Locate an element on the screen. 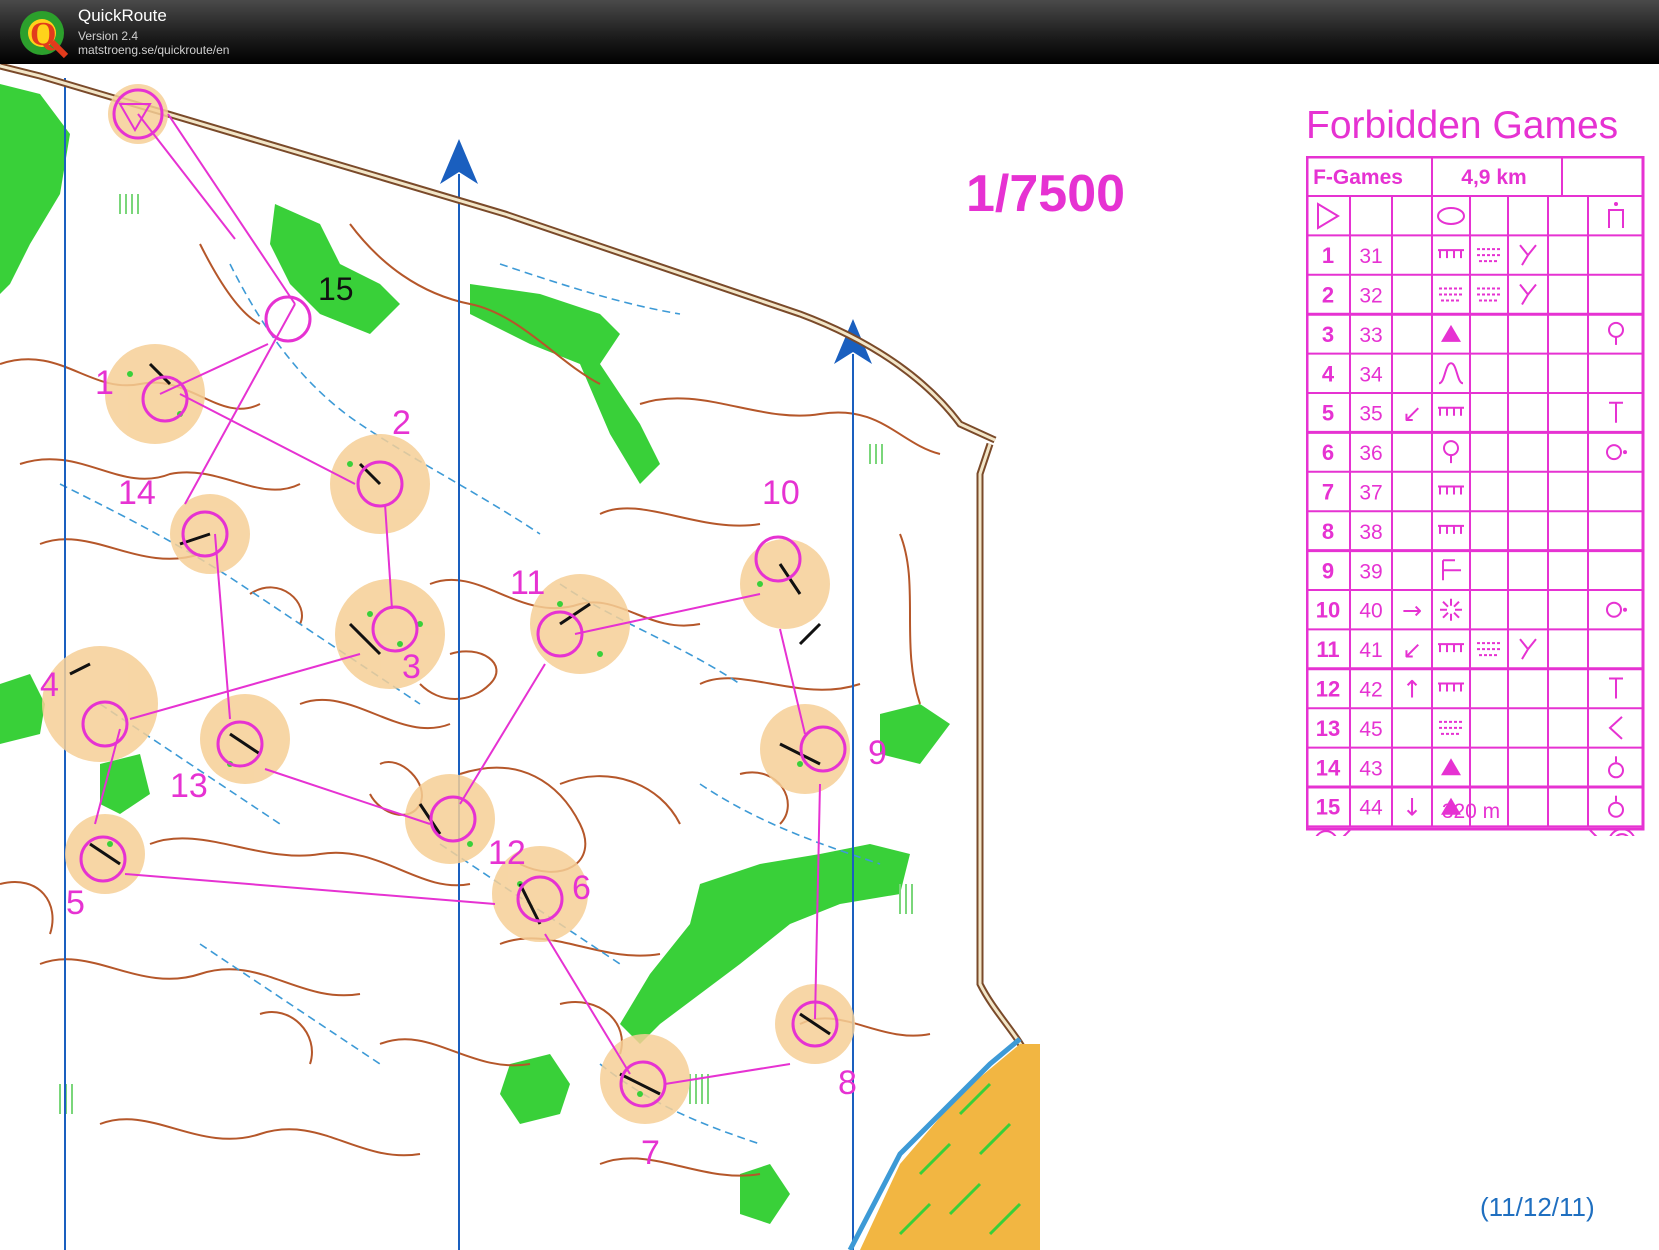  control-row-code: 34 is located at coordinates (1371, 374).